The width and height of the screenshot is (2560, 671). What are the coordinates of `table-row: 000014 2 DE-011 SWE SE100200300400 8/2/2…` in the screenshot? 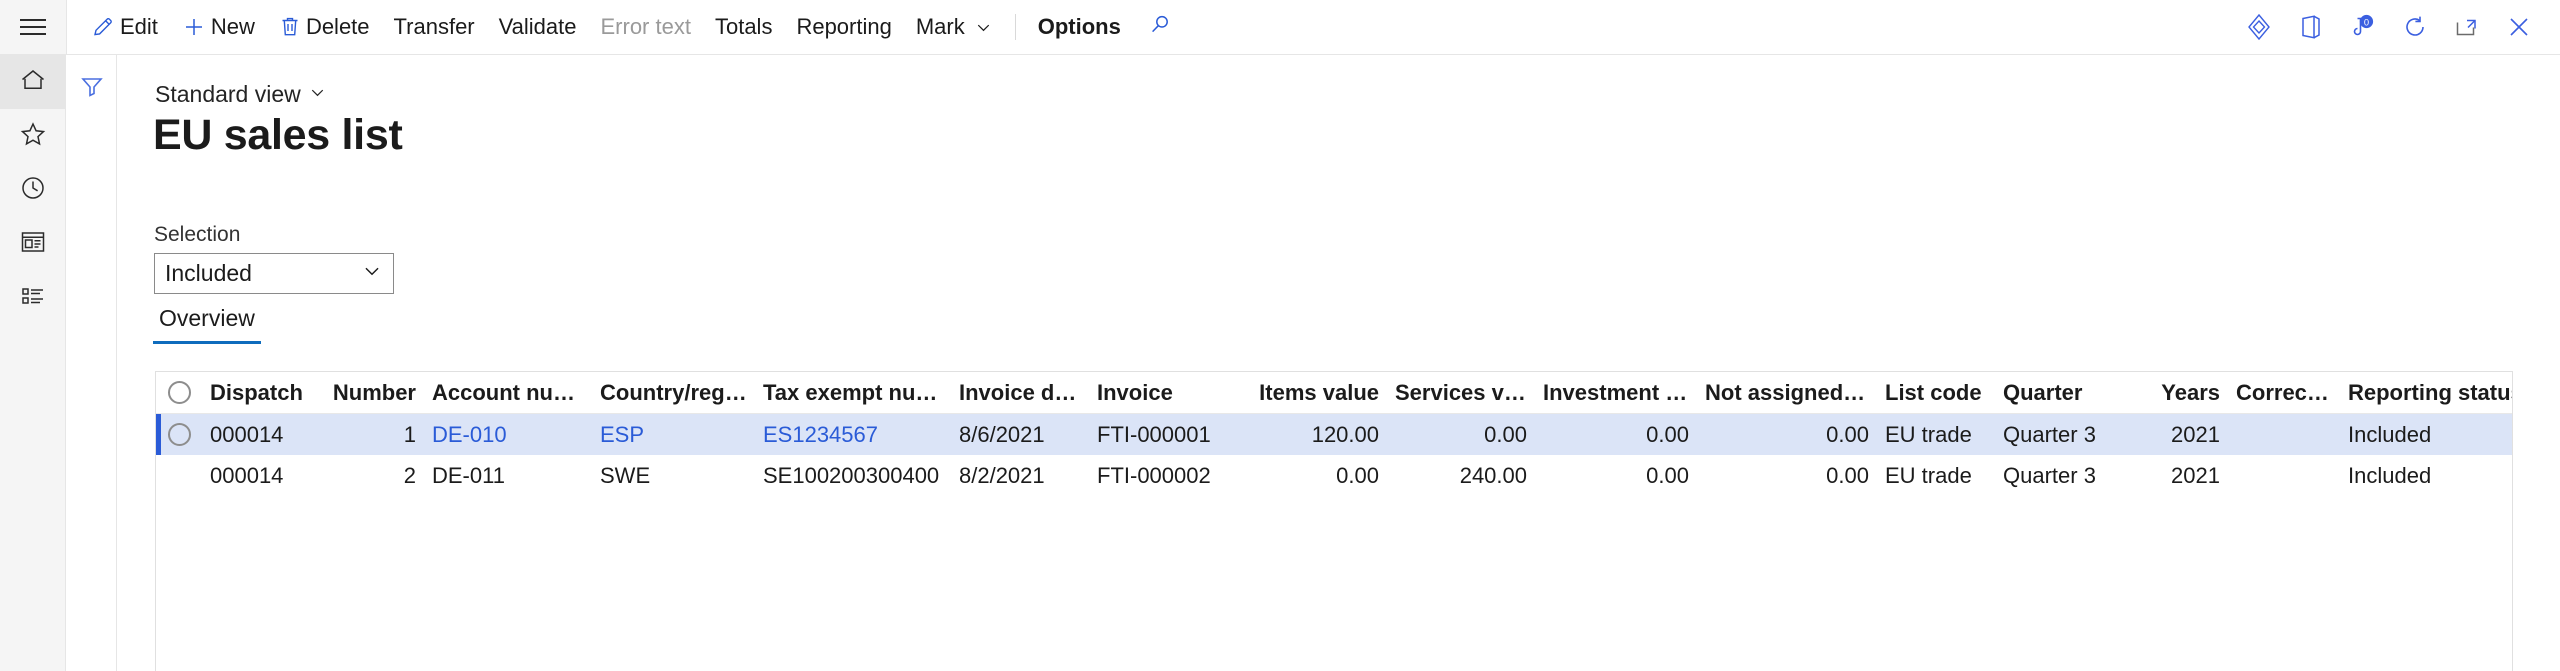 It's located at (1334, 475).